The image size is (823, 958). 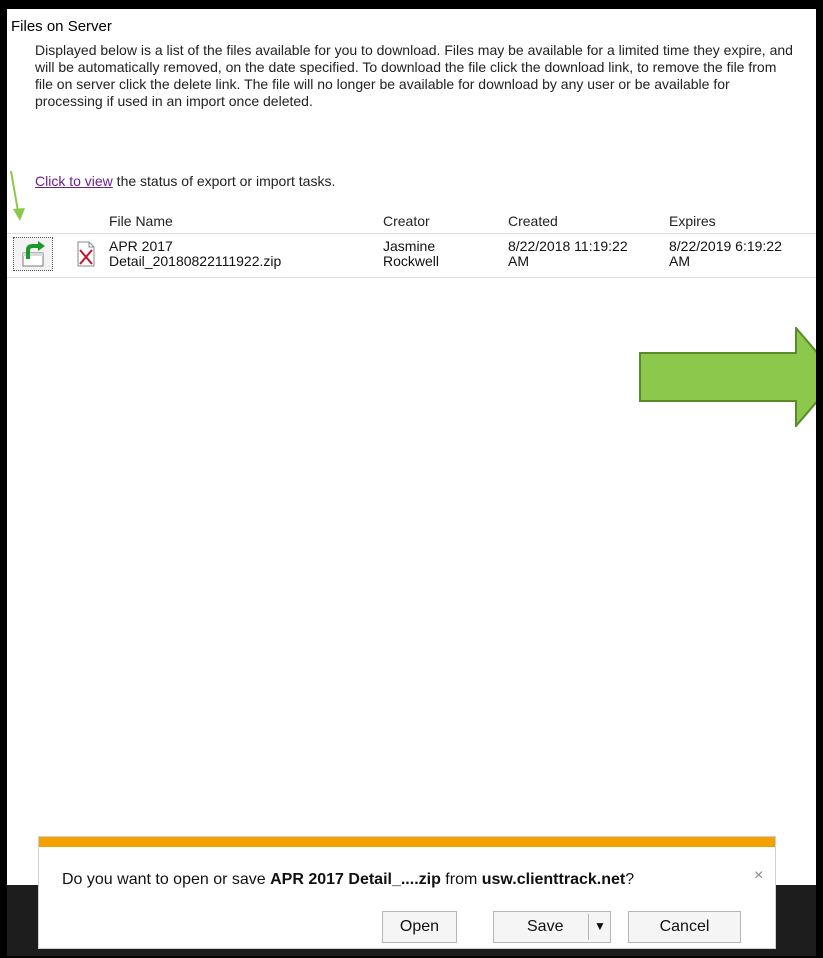 I want to click on download-message-from: from, so click(x=461, y=879).